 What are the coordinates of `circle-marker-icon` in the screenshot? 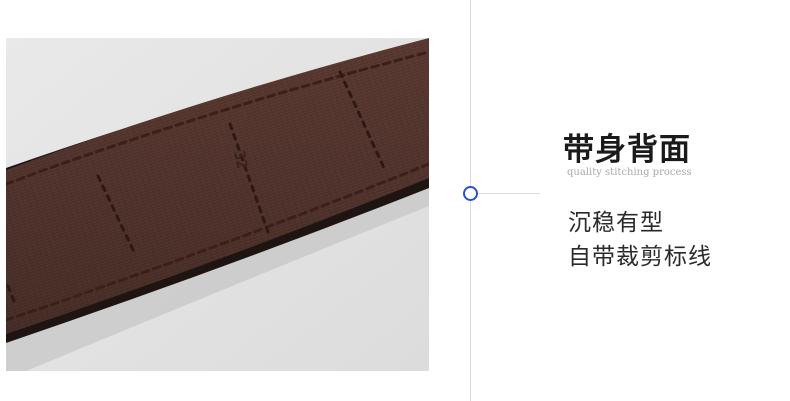 It's located at (470, 193).